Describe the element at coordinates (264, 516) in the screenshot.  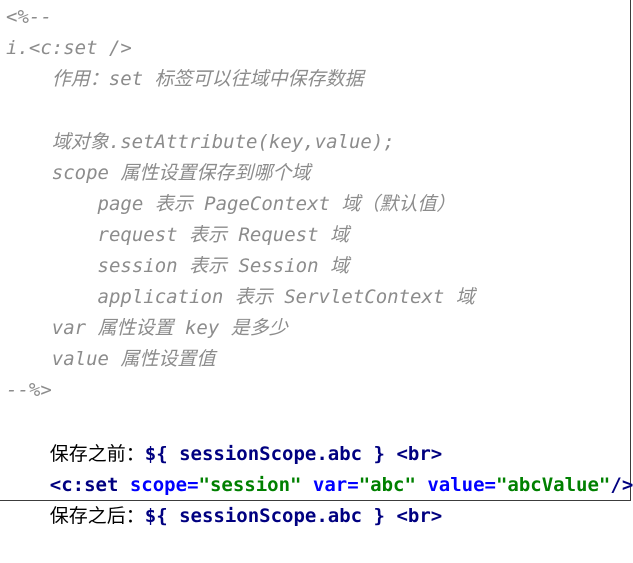
I see `el-expression: ${ sessionScope.abc }` at that location.